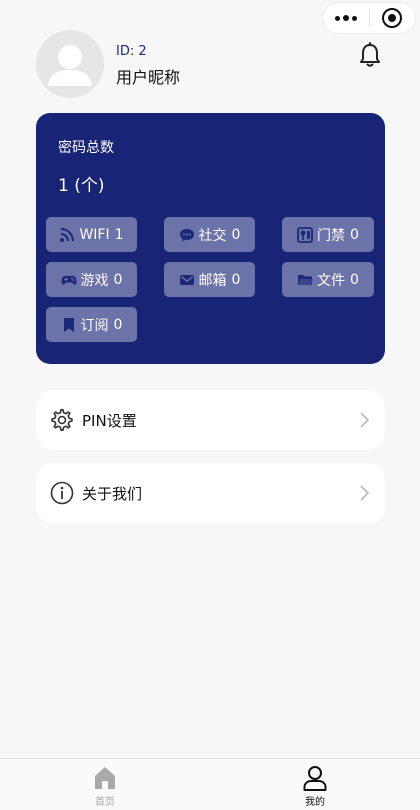 Image resolution: width=420 pixels, height=810 pixels. I want to click on folder-icon, so click(306, 279).